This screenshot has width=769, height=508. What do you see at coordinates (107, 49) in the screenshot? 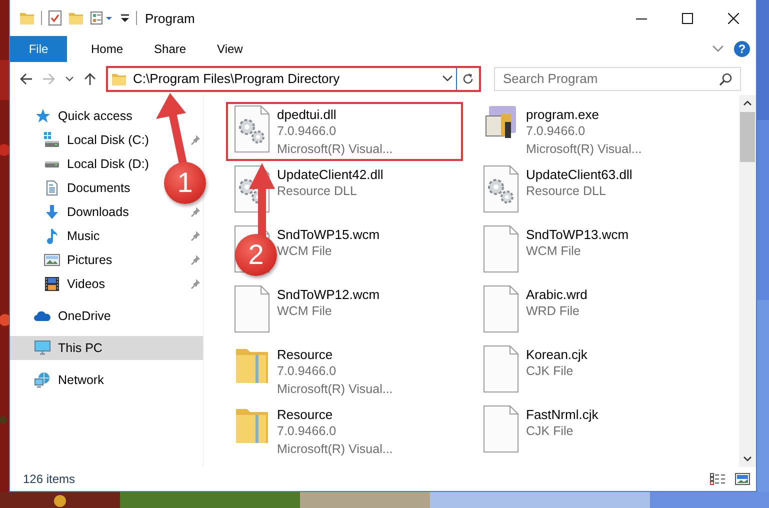
I see `ribbon-tab: Home` at bounding box center [107, 49].